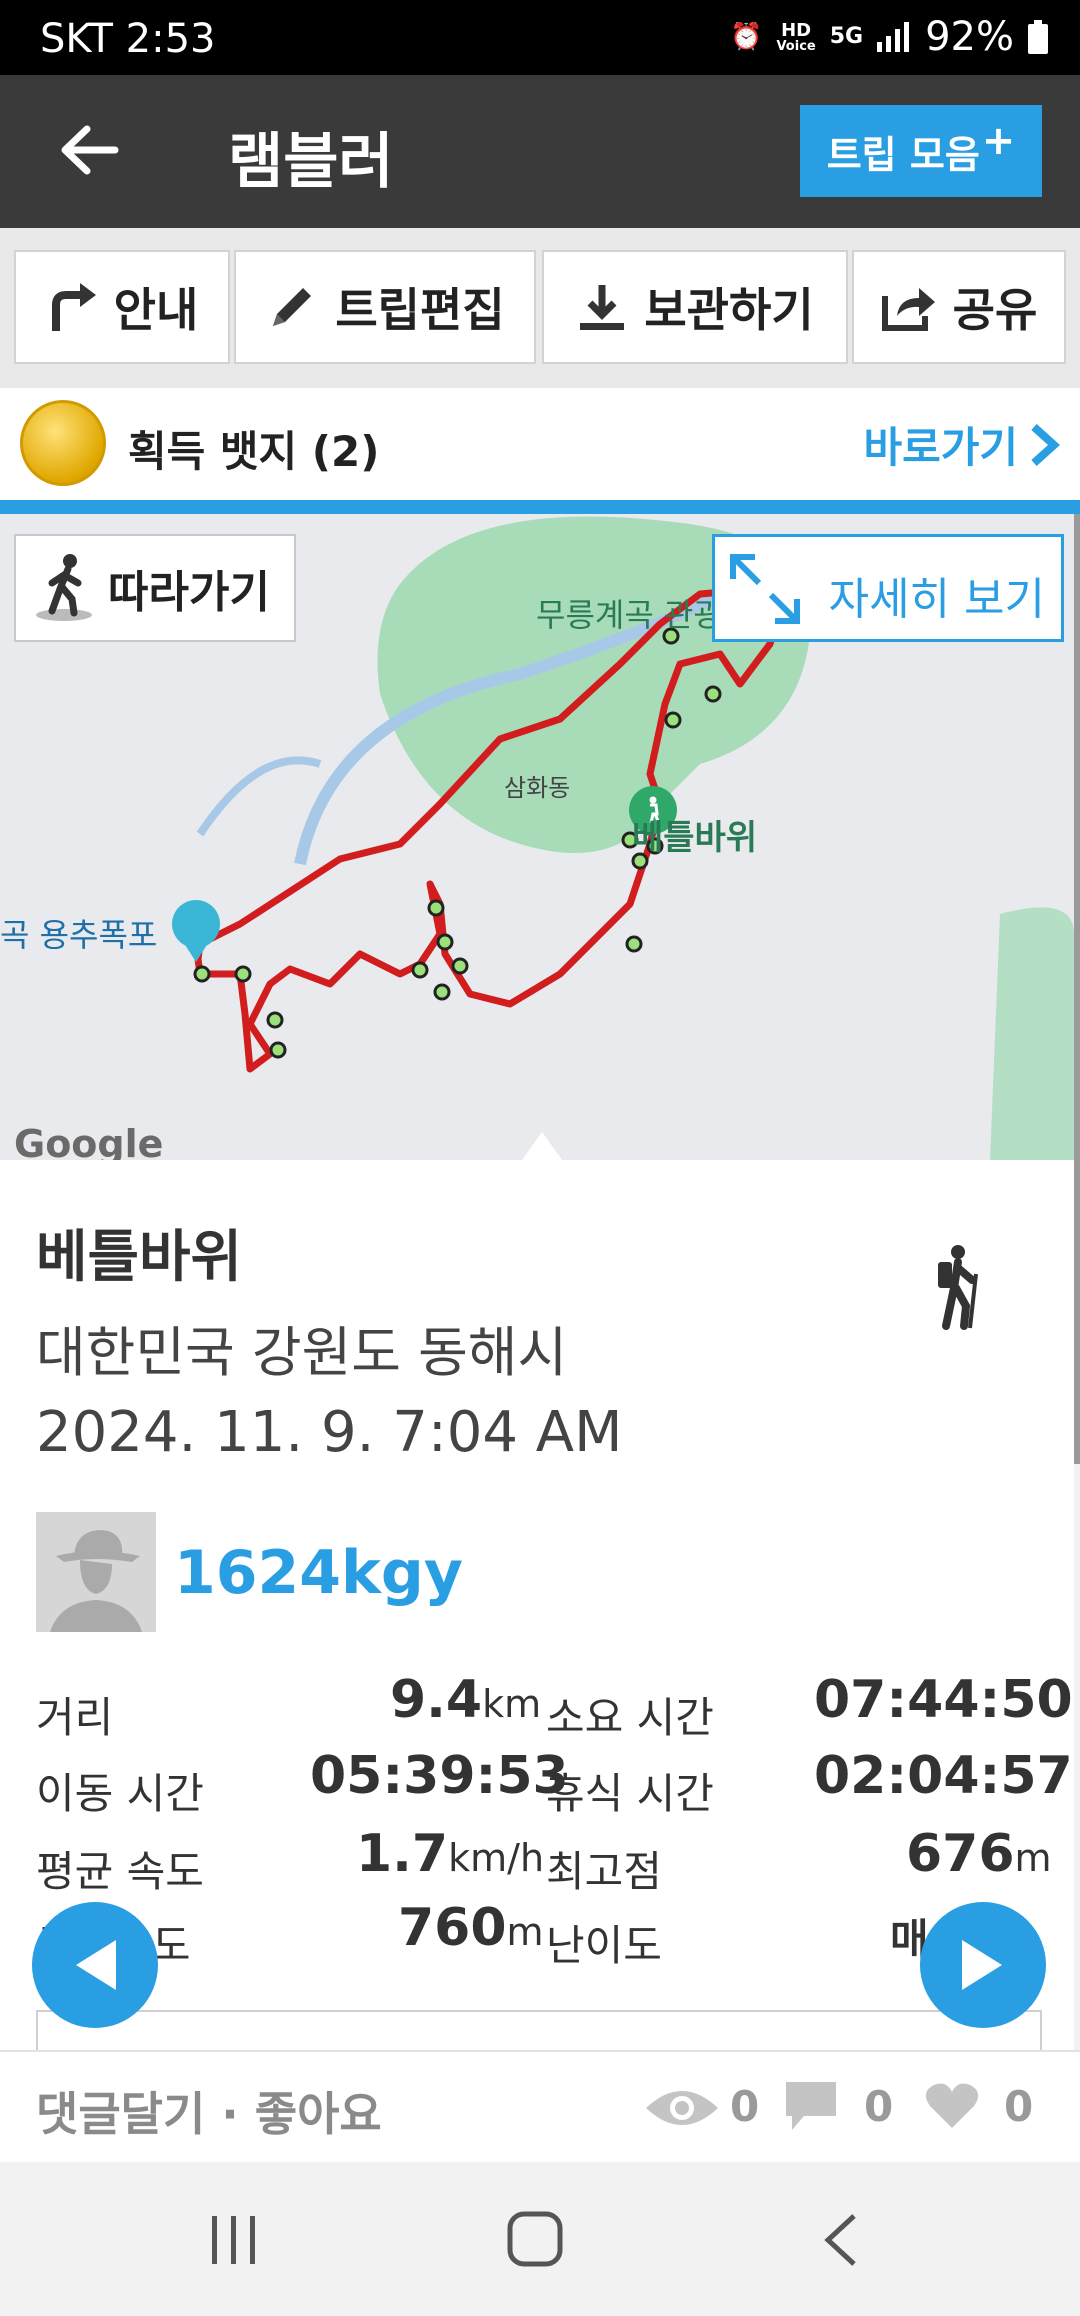 The width and height of the screenshot is (1080, 2316). Describe the element at coordinates (958, 1287) in the screenshot. I see `hiking-icon` at that location.